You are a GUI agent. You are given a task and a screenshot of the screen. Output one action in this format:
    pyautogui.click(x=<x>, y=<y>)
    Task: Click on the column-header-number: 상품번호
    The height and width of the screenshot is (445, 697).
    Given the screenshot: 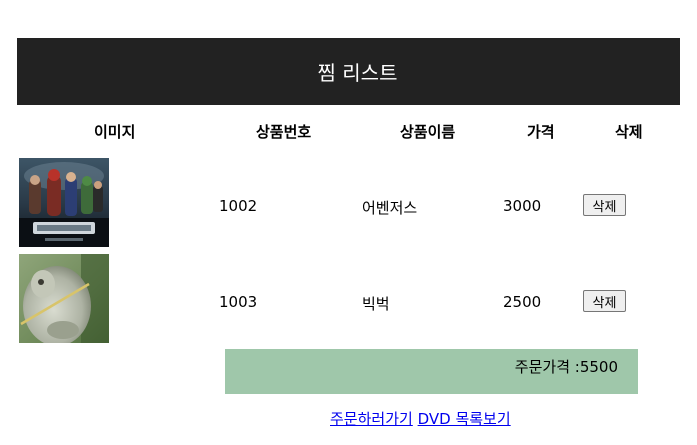 What is the action you would take?
    pyautogui.click(x=284, y=132)
    